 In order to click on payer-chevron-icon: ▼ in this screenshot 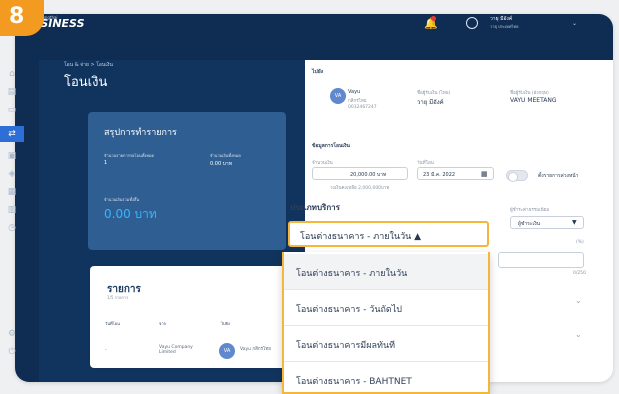, I will do `click(574, 222)`.